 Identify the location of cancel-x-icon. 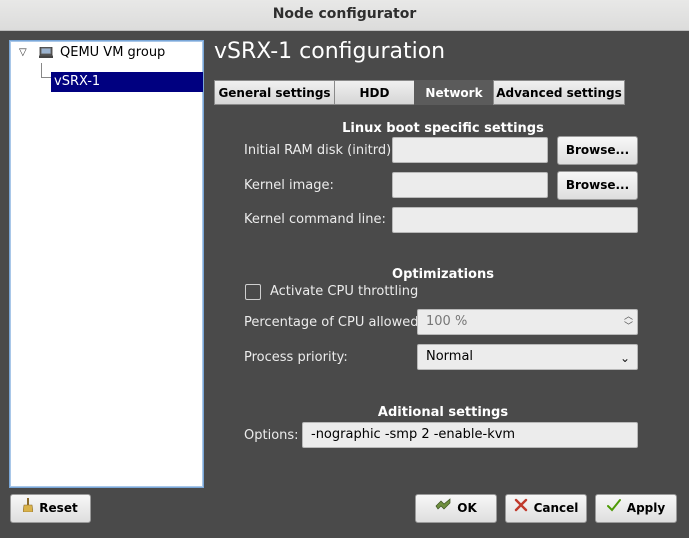
(521, 508).